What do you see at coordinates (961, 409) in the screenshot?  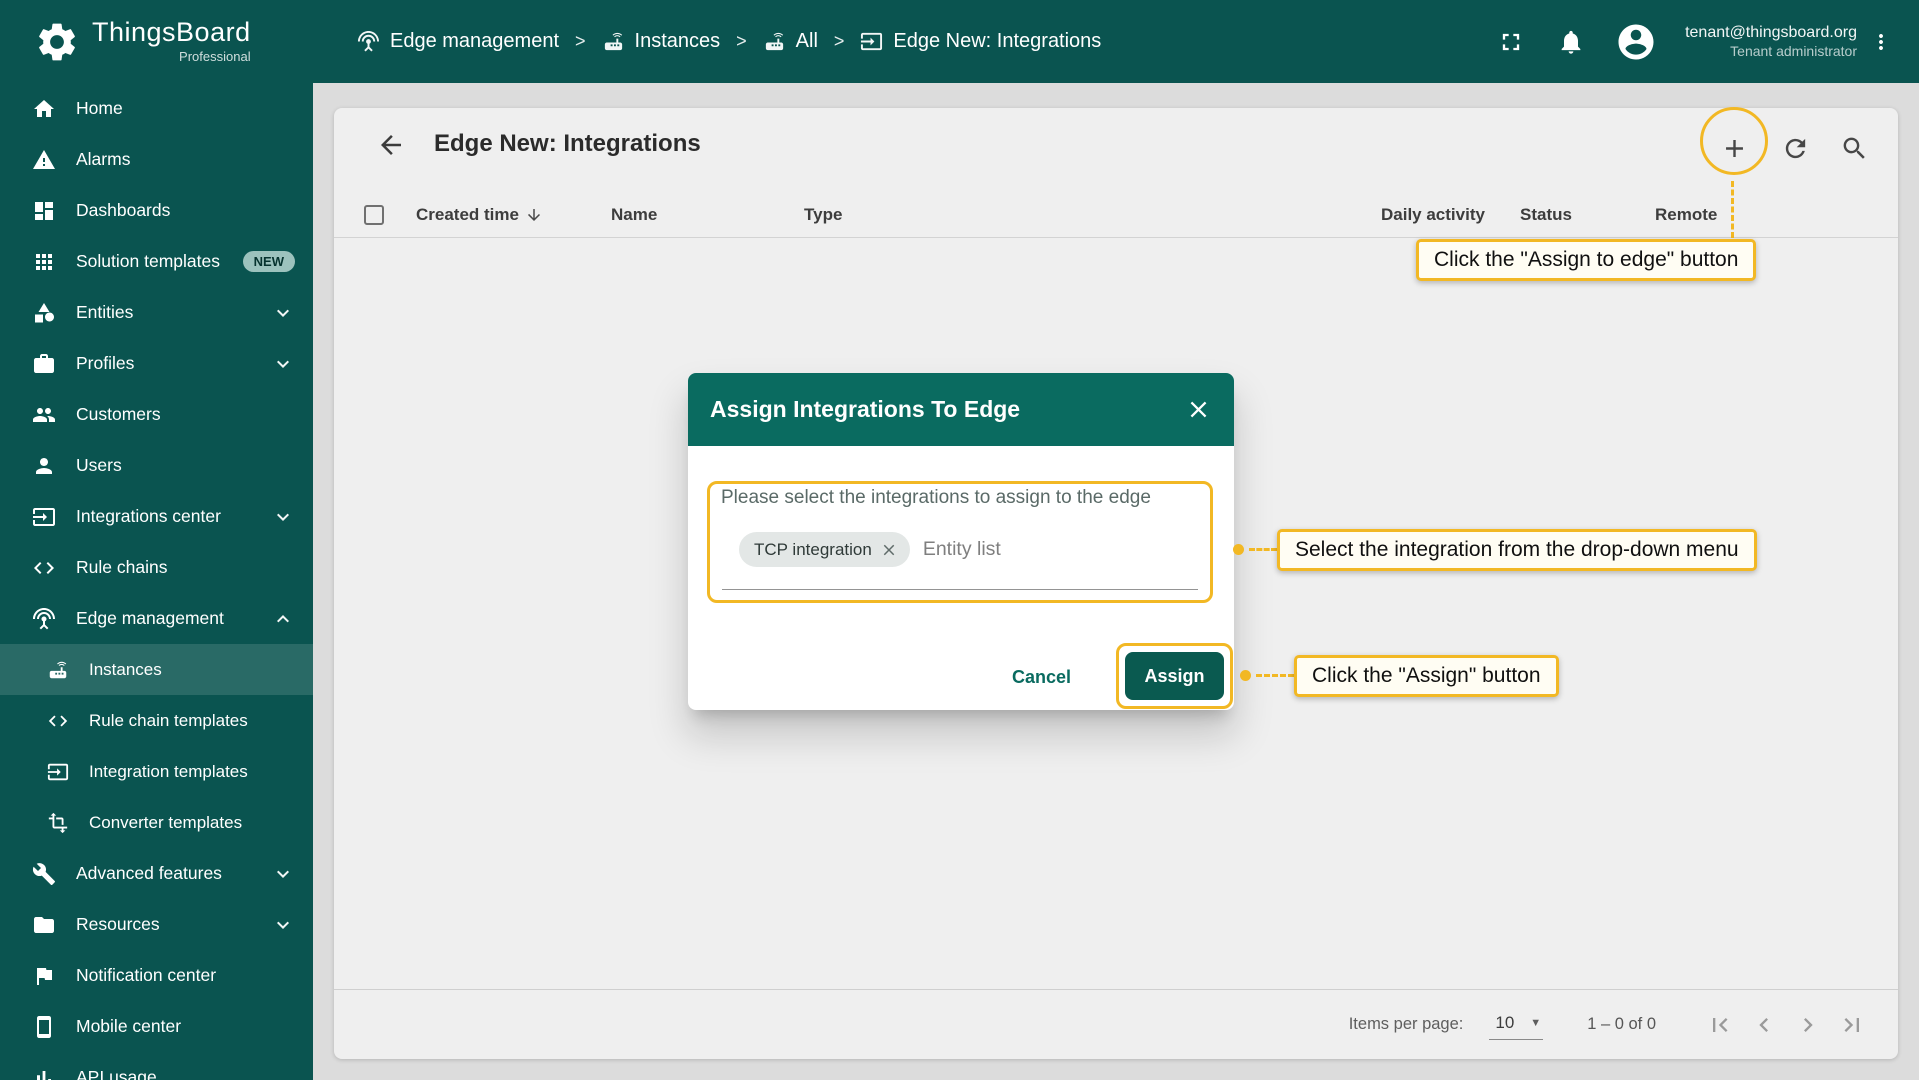 I see `dialog-header: Assign Integrations To Edge` at bounding box center [961, 409].